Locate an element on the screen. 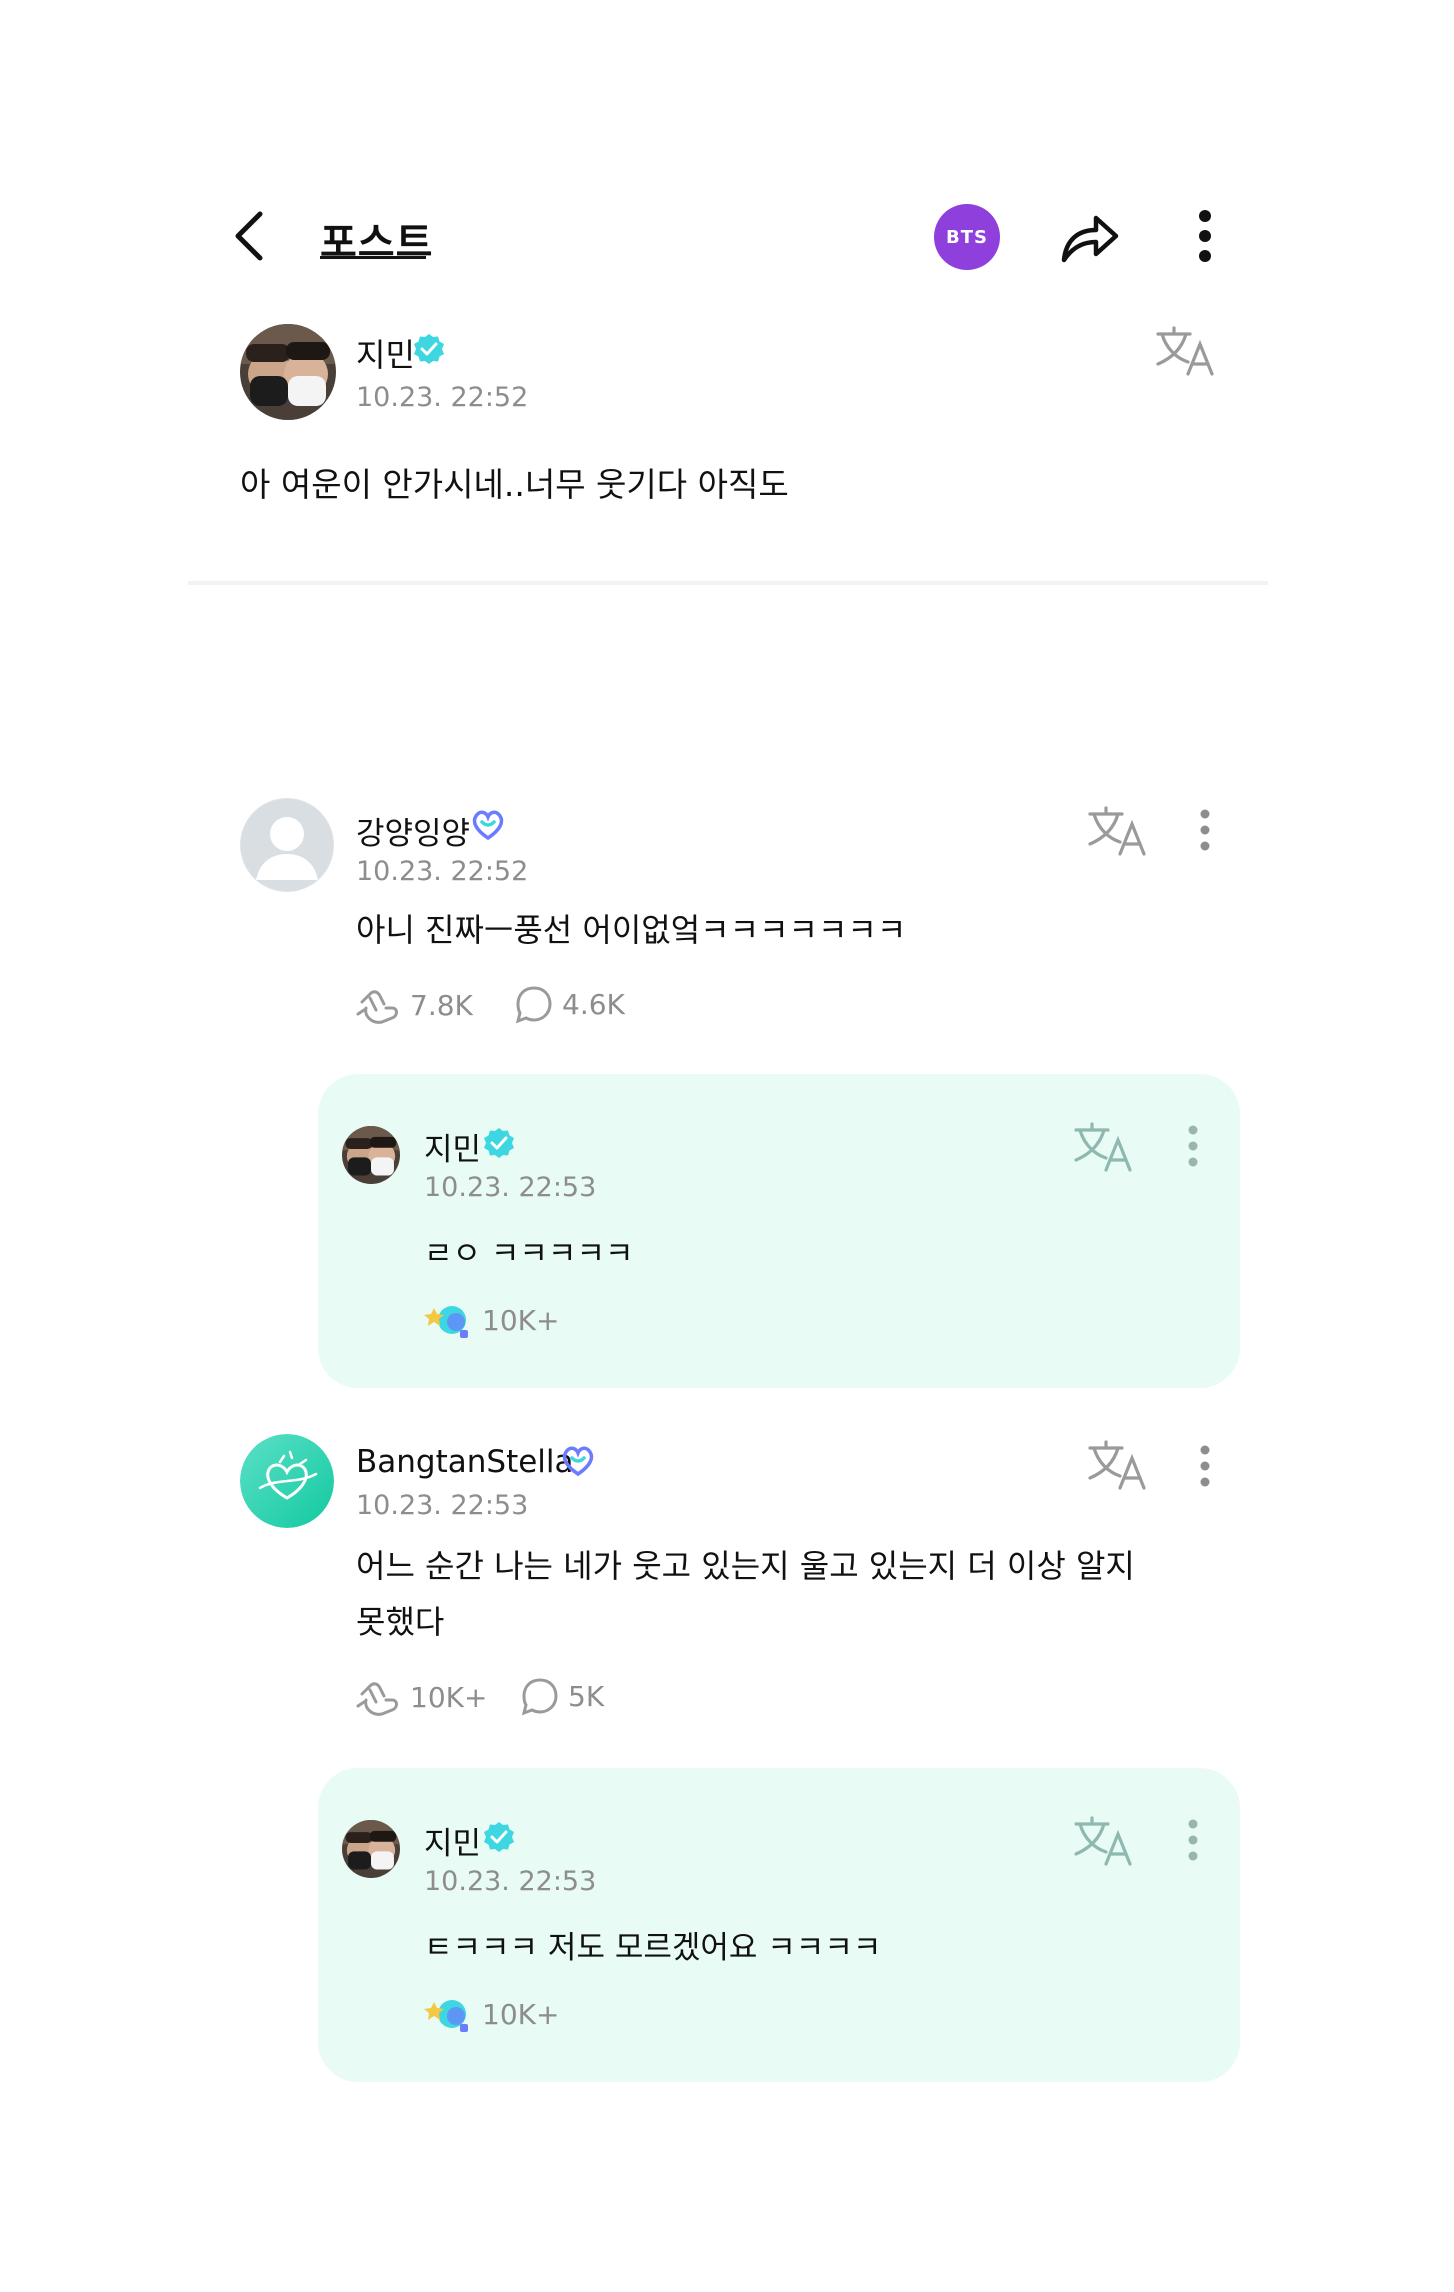  like-count: 10K+ is located at coordinates (421, 1697).